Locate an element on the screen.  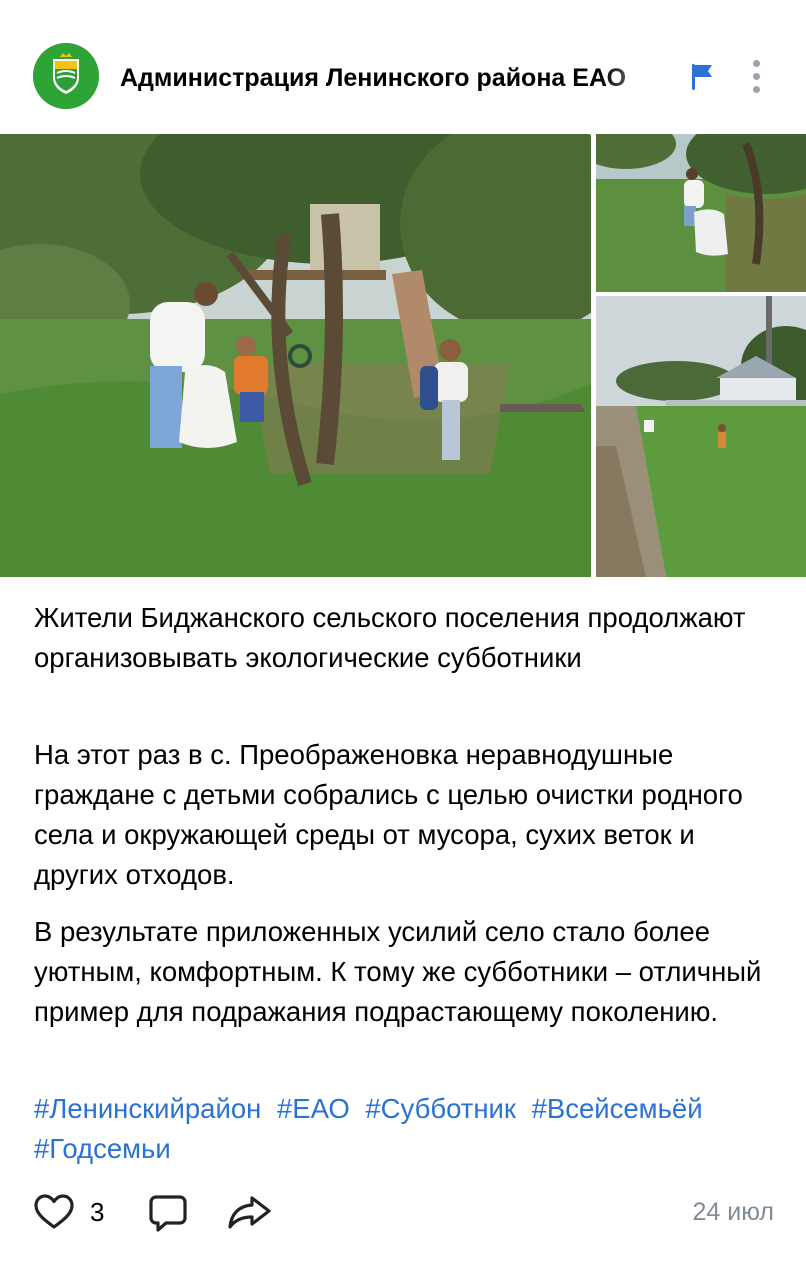
hashtag-link: #Ленинскийрайон is located at coordinates (147, 1108).